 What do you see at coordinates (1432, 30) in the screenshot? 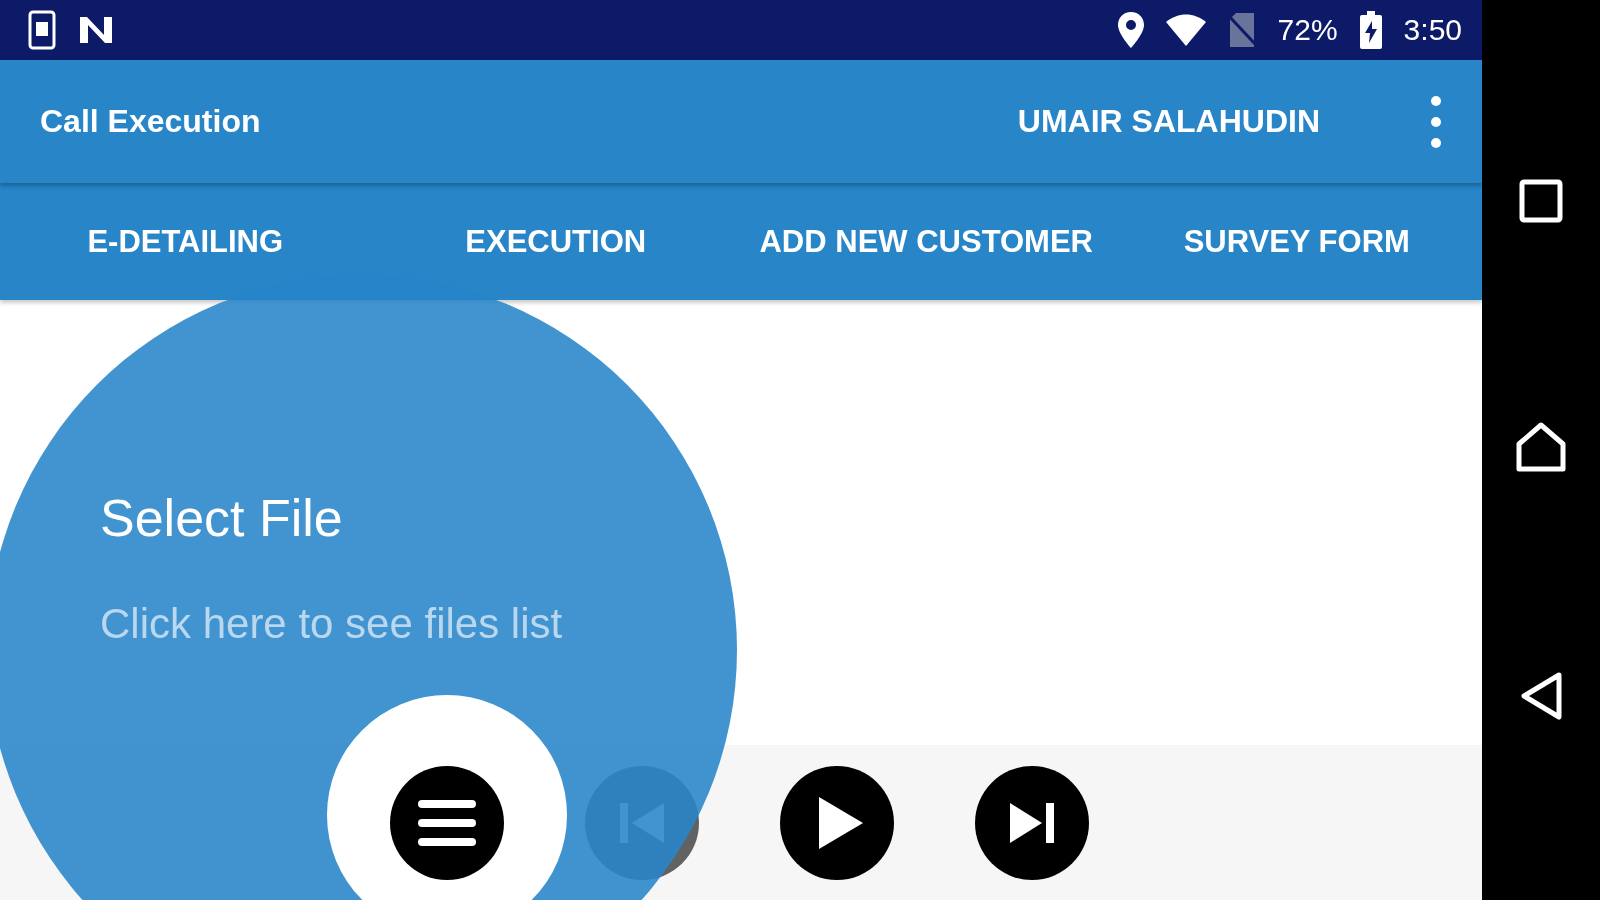
I see `clock: 3:50` at bounding box center [1432, 30].